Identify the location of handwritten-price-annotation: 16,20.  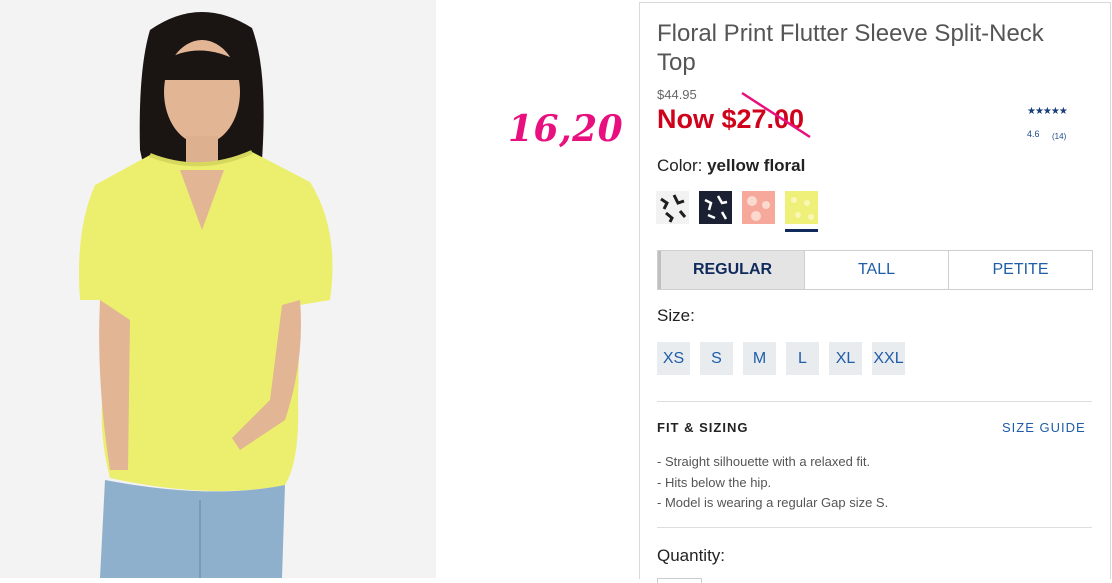
(566, 129).